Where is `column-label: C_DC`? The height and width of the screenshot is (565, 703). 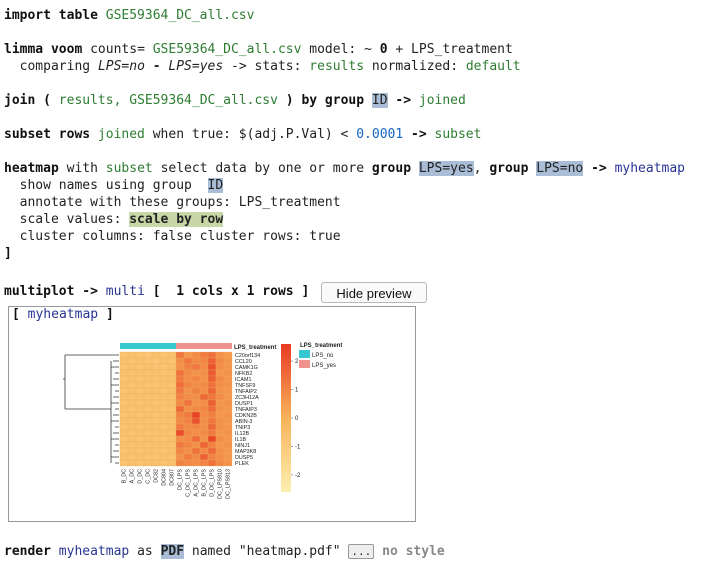 column-label: C_DC is located at coordinates (149, 476).